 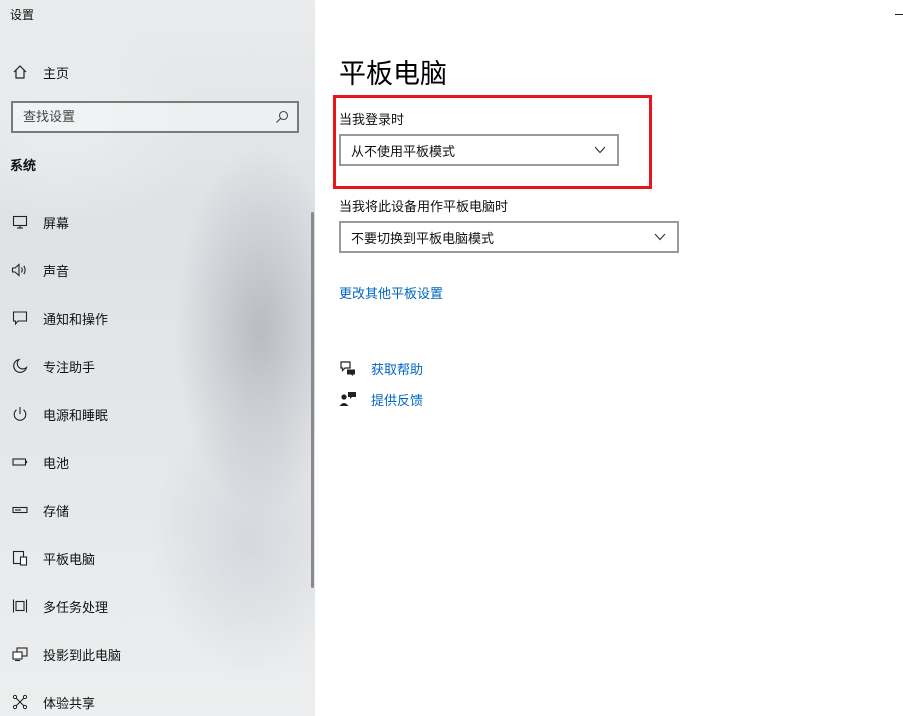 What do you see at coordinates (20, 270) in the screenshot?
I see `speaker-icon` at bounding box center [20, 270].